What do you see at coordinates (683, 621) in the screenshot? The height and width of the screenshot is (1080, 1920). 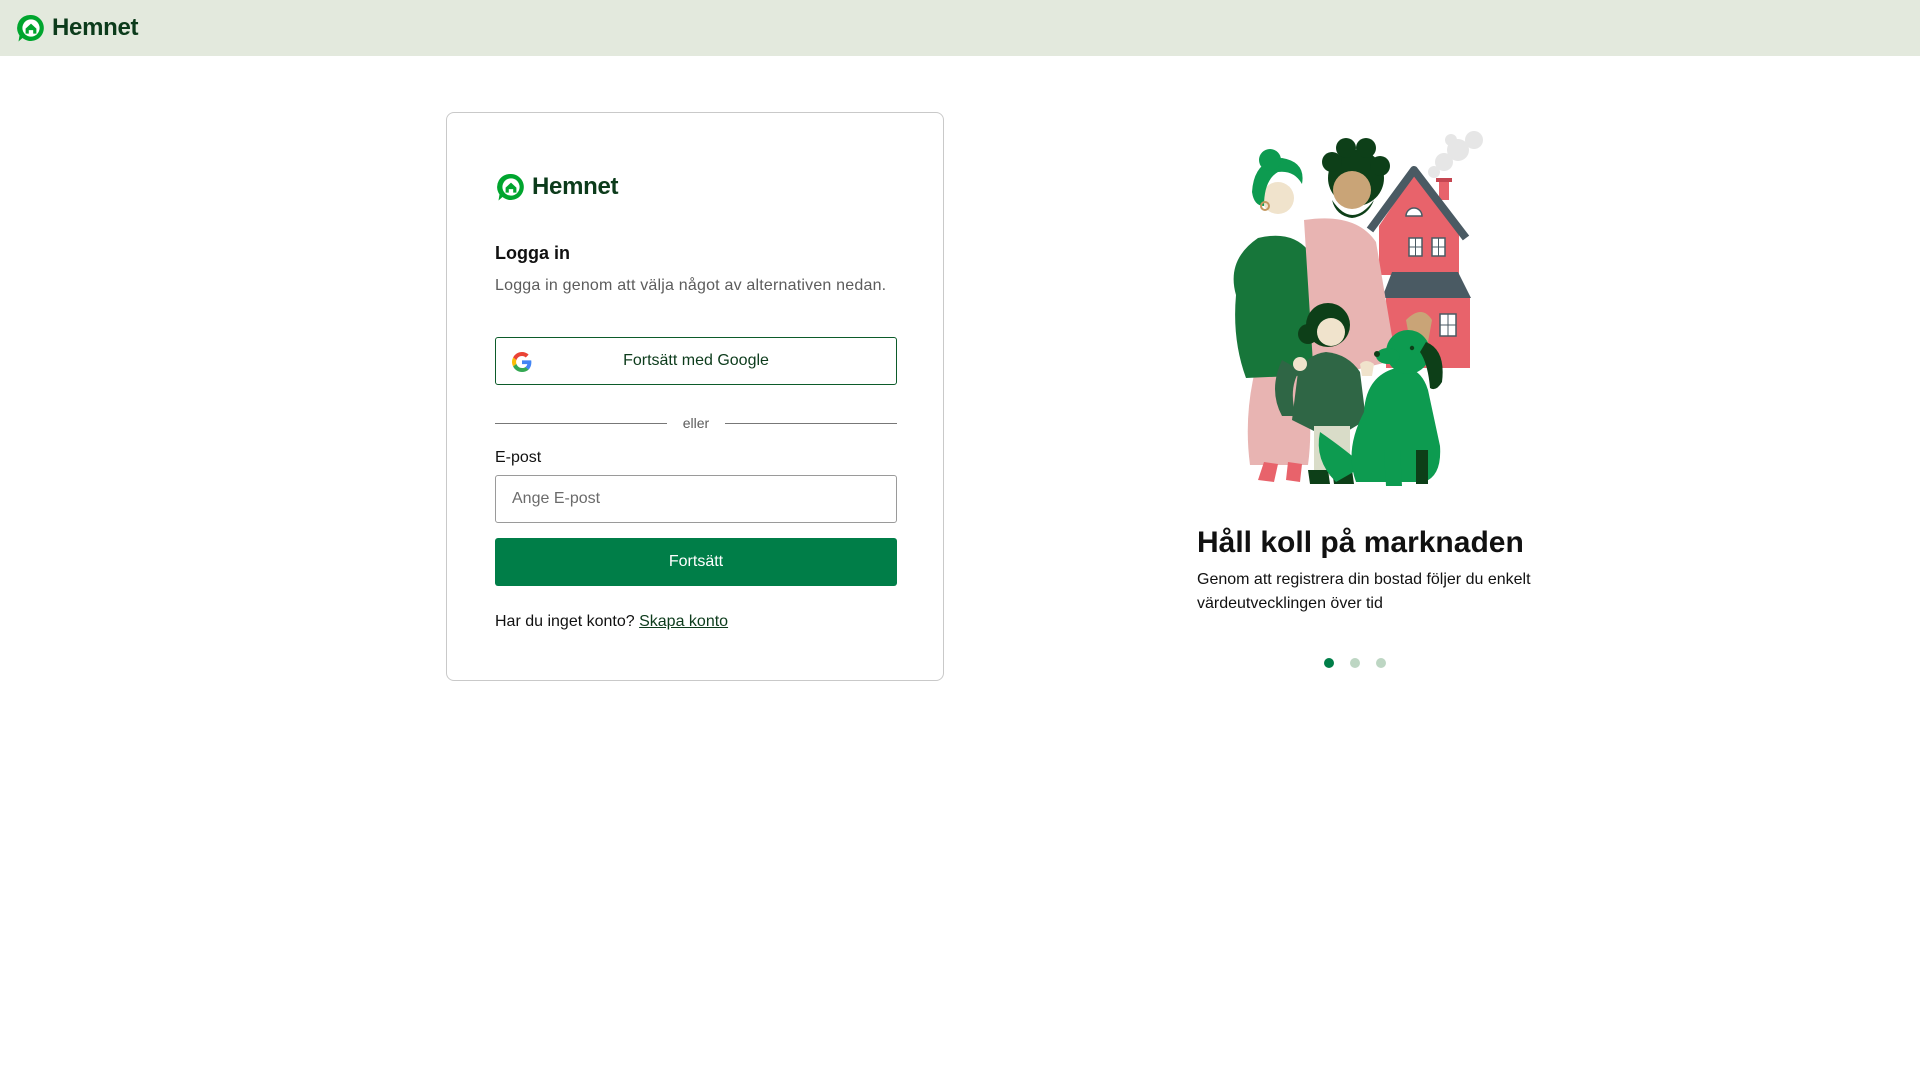 I see `create-account-link: Skapa konto` at bounding box center [683, 621].